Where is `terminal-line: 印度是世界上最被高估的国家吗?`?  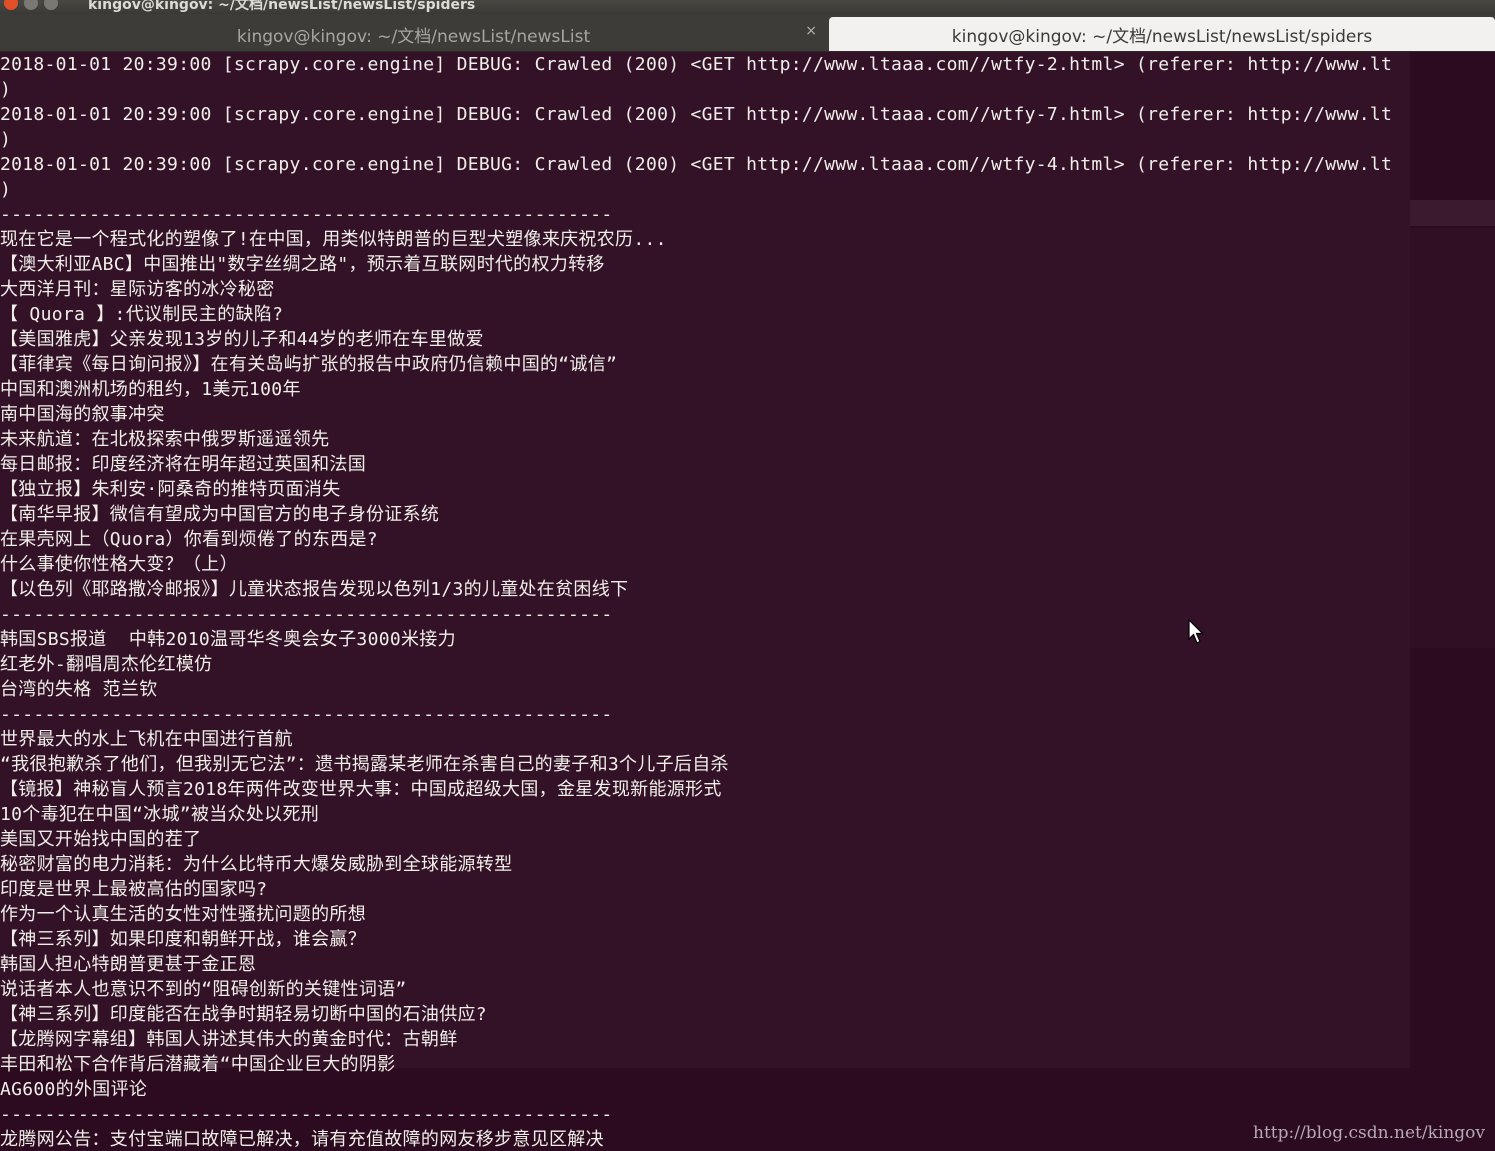
terminal-line: 印度是世界上最被高估的国家吗? is located at coordinates (134, 889).